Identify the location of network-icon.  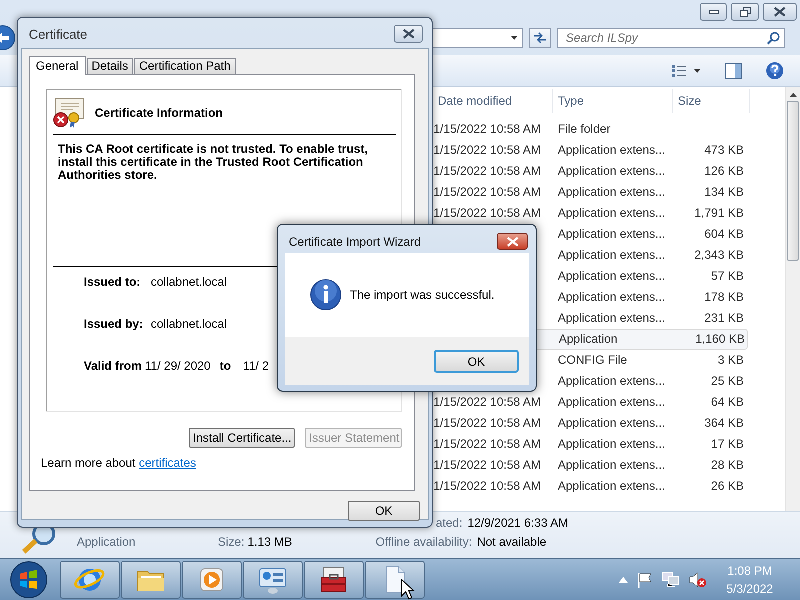
(671, 580).